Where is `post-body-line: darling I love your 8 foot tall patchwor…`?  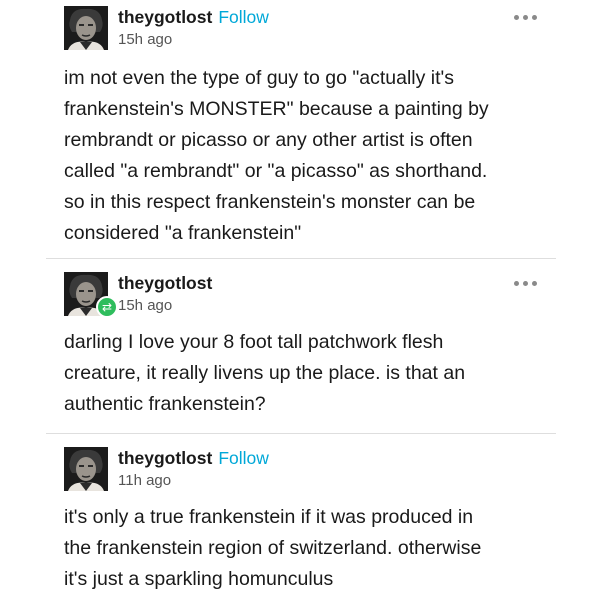 post-body-line: darling I love your 8 foot tall patchwor… is located at coordinates (254, 342).